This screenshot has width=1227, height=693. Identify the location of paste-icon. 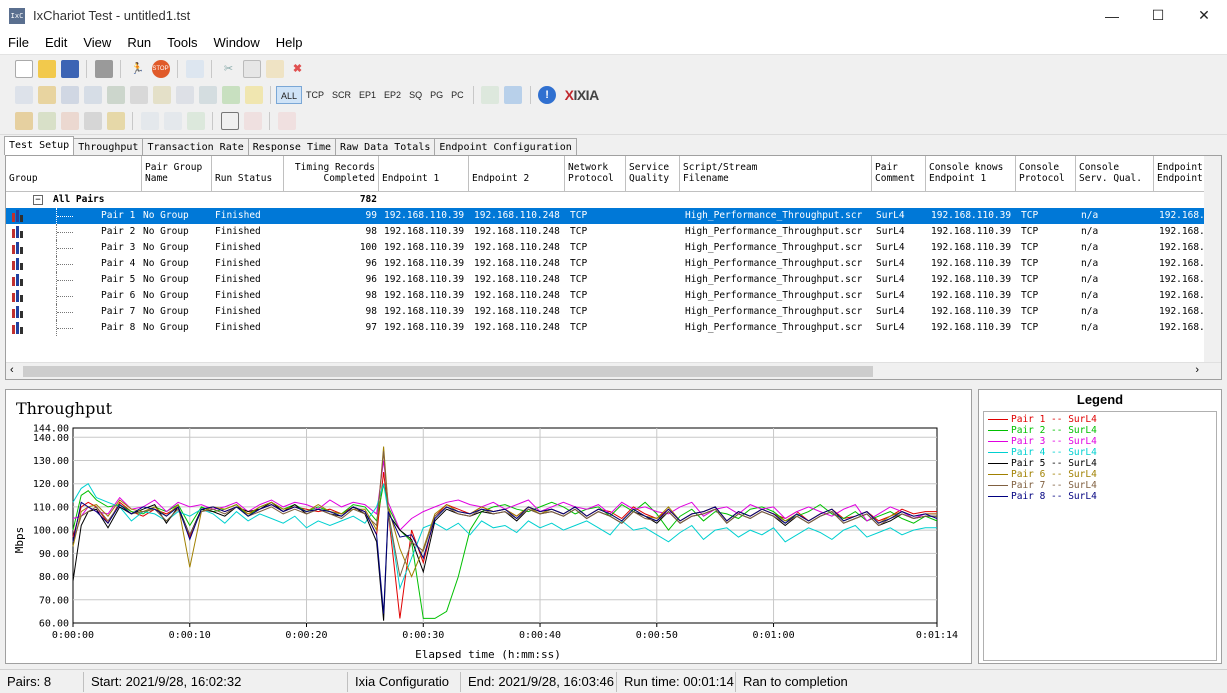
(274, 69).